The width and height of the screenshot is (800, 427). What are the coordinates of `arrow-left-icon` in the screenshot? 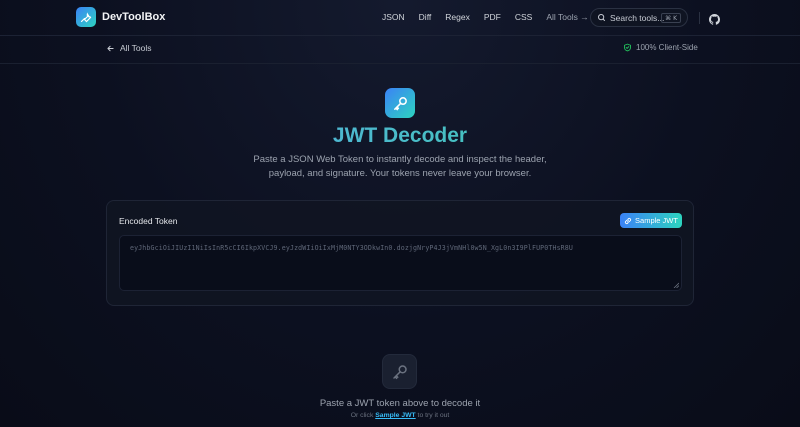 It's located at (110, 48).